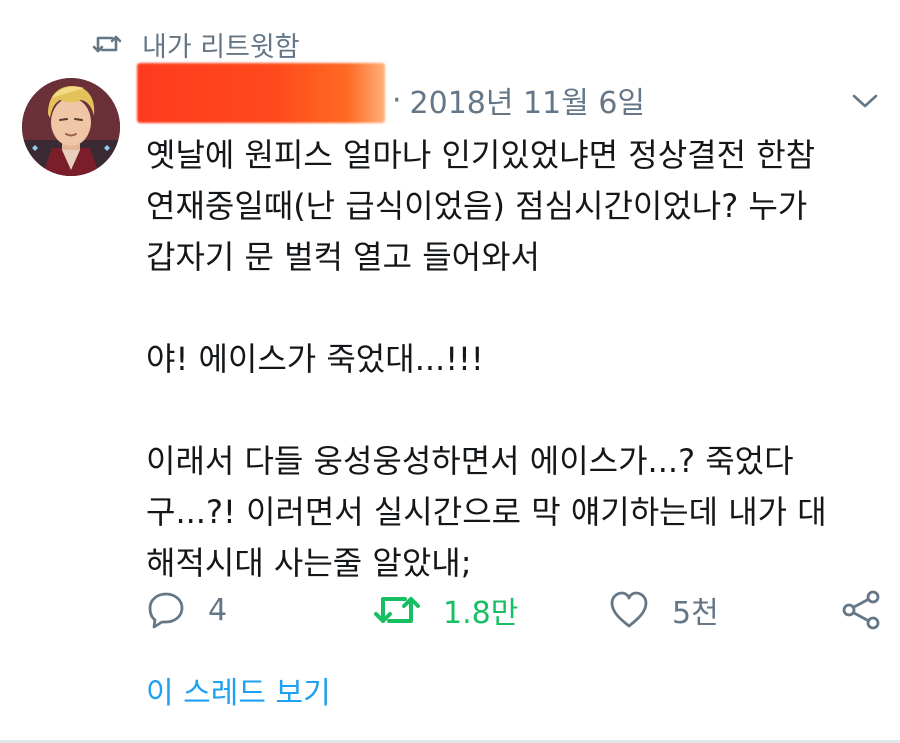  I want to click on retweet-header: 내가 리트윗함, so click(196, 44).